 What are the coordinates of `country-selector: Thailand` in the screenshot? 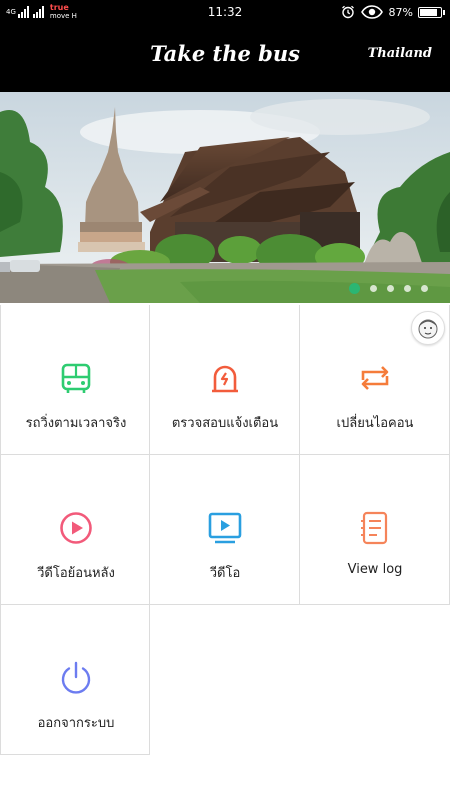 It's located at (400, 53).